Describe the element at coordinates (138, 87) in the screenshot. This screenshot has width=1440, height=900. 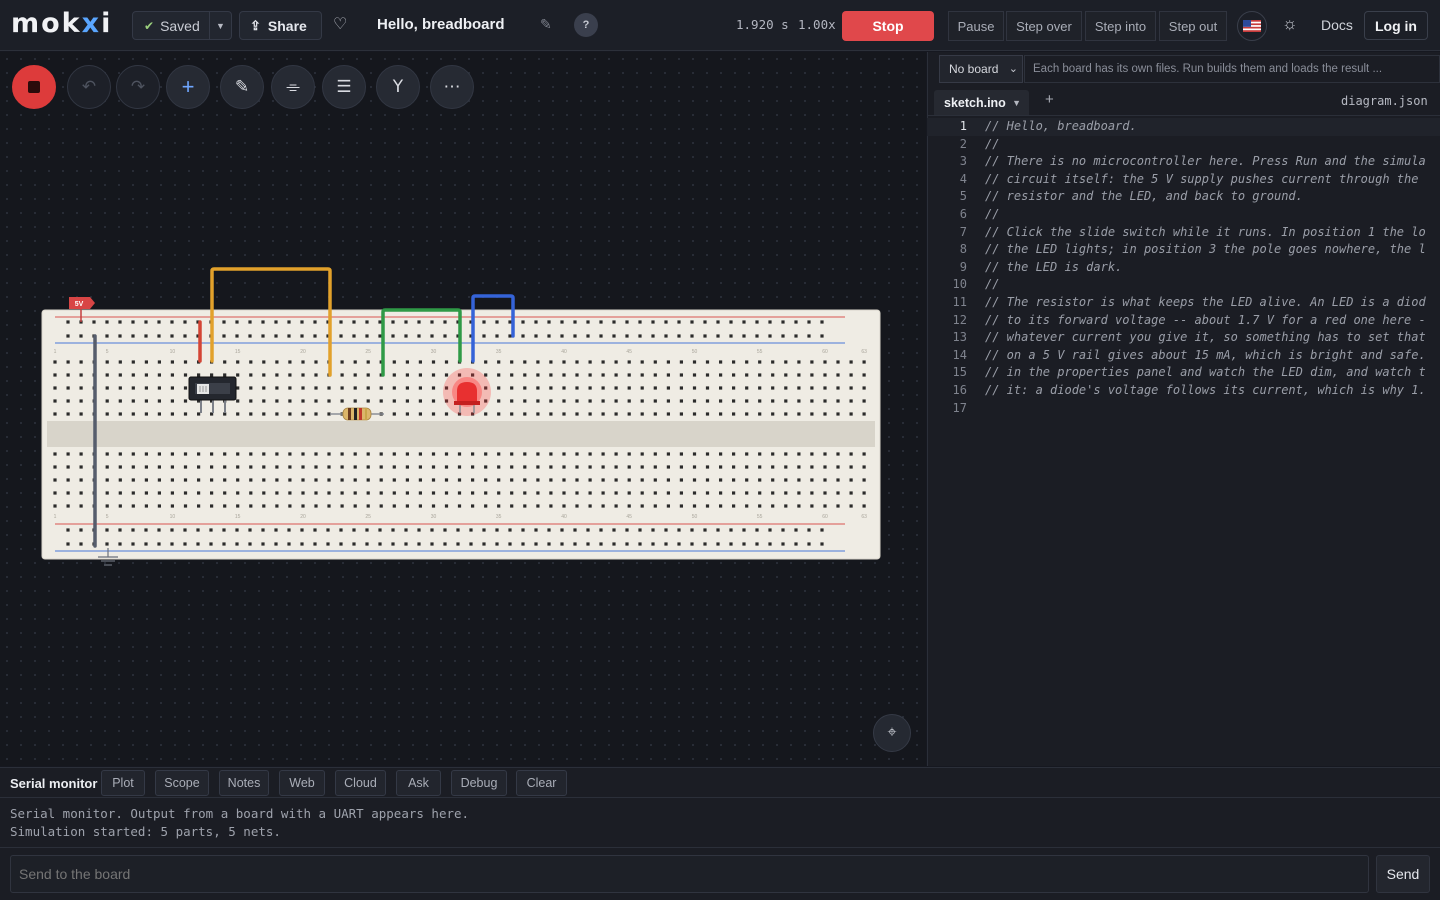
I see `redo-icon: ↷` at that location.